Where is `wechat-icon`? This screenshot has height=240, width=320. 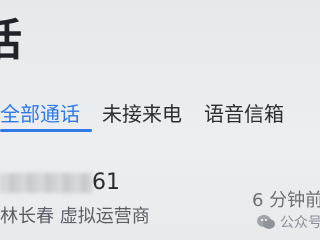
wechat-icon is located at coordinates (266, 222).